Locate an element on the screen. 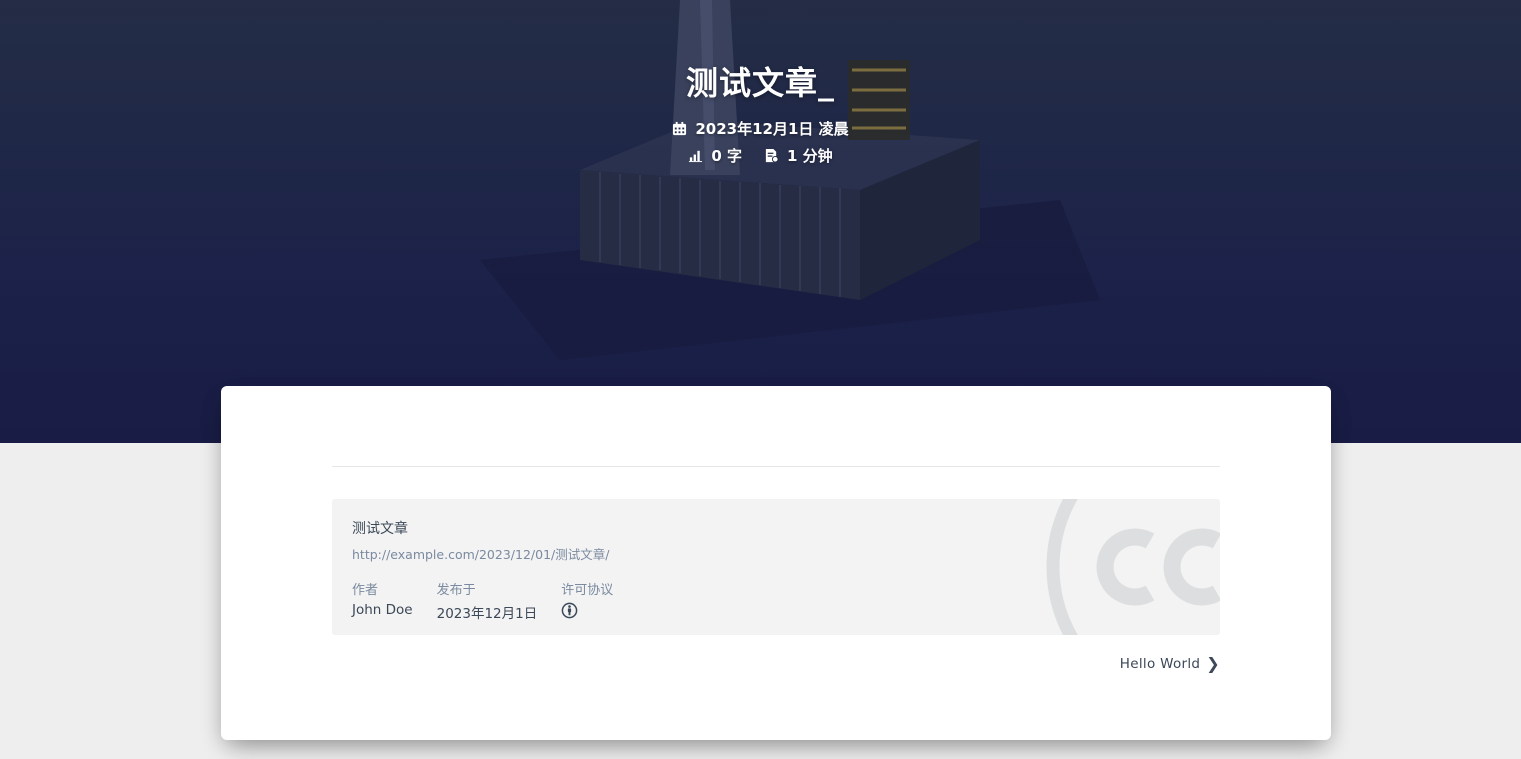 The width and height of the screenshot is (1521, 759). license-post-title: 测试文章 is located at coordinates (380, 529).